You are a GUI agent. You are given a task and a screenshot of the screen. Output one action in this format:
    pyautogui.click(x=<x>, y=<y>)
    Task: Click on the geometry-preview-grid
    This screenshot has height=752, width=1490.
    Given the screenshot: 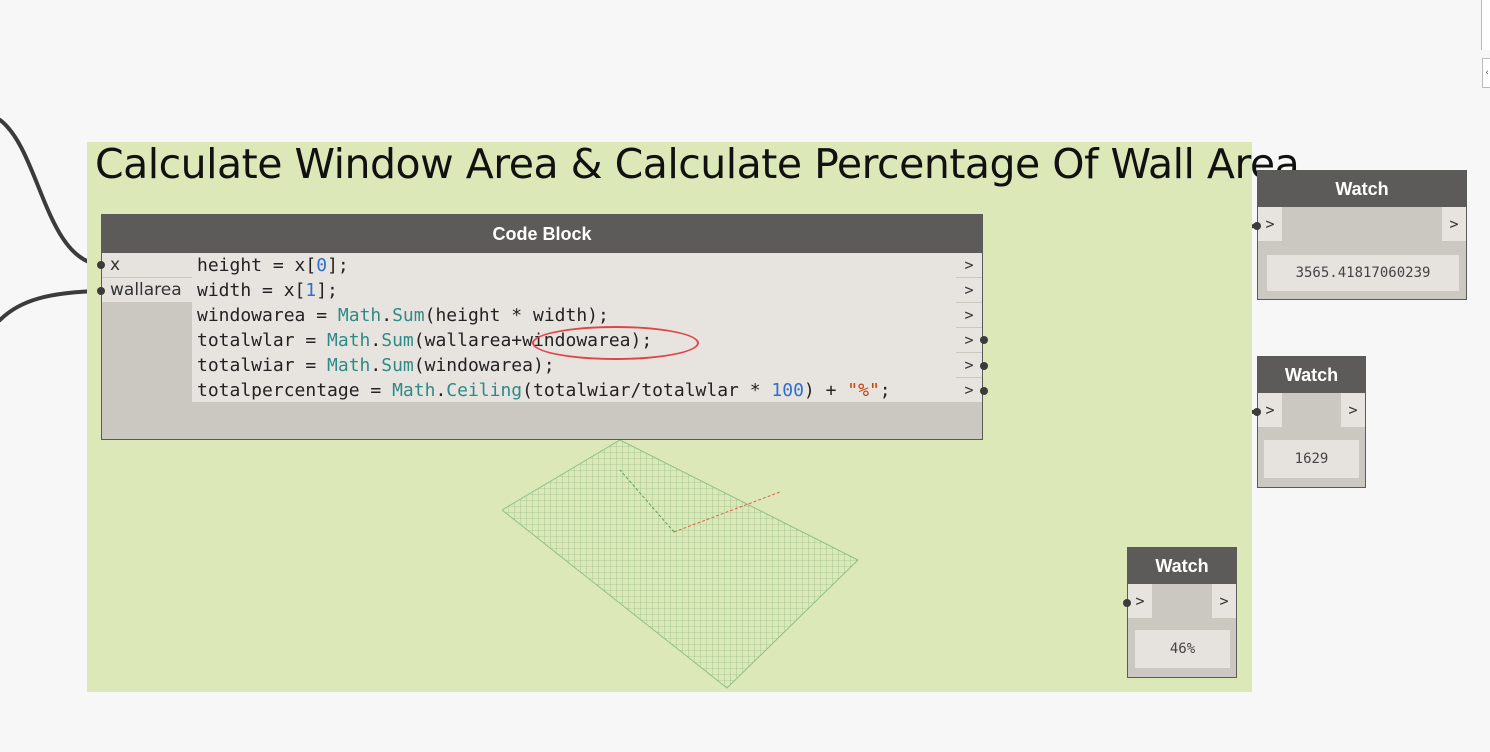 What is the action you would take?
    pyautogui.click(x=680, y=564)
    